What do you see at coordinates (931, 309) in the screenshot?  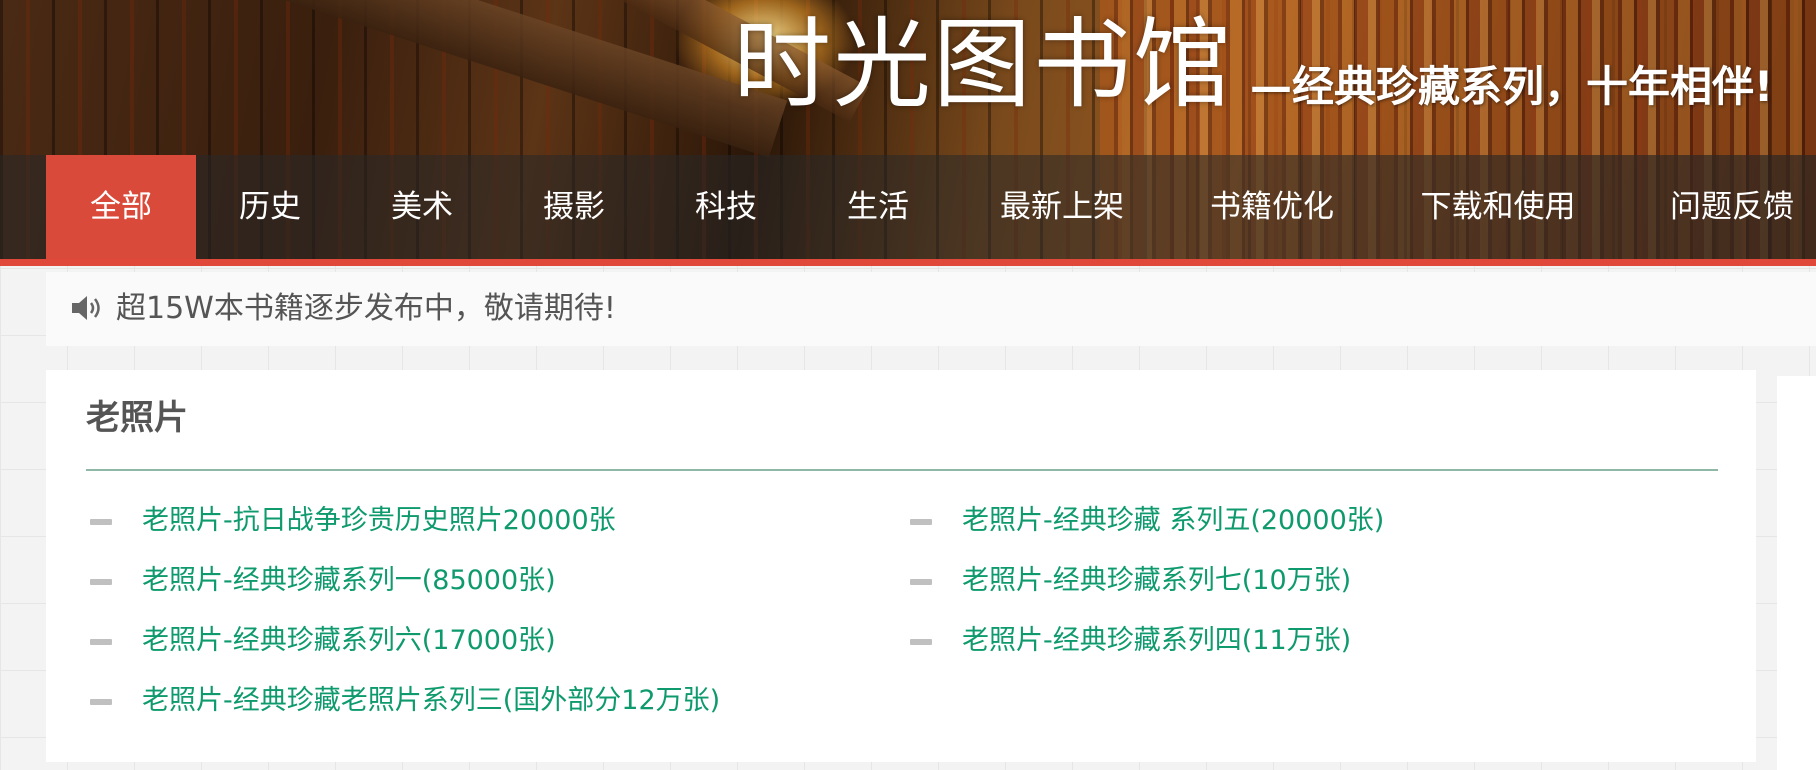 I see `notice-bar: 超15W本书籍逐步发布中，敬请期待!` at bounding box center [931, 309].